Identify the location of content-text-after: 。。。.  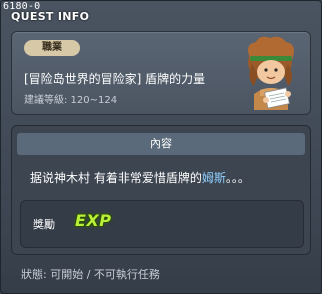
(237, 178).